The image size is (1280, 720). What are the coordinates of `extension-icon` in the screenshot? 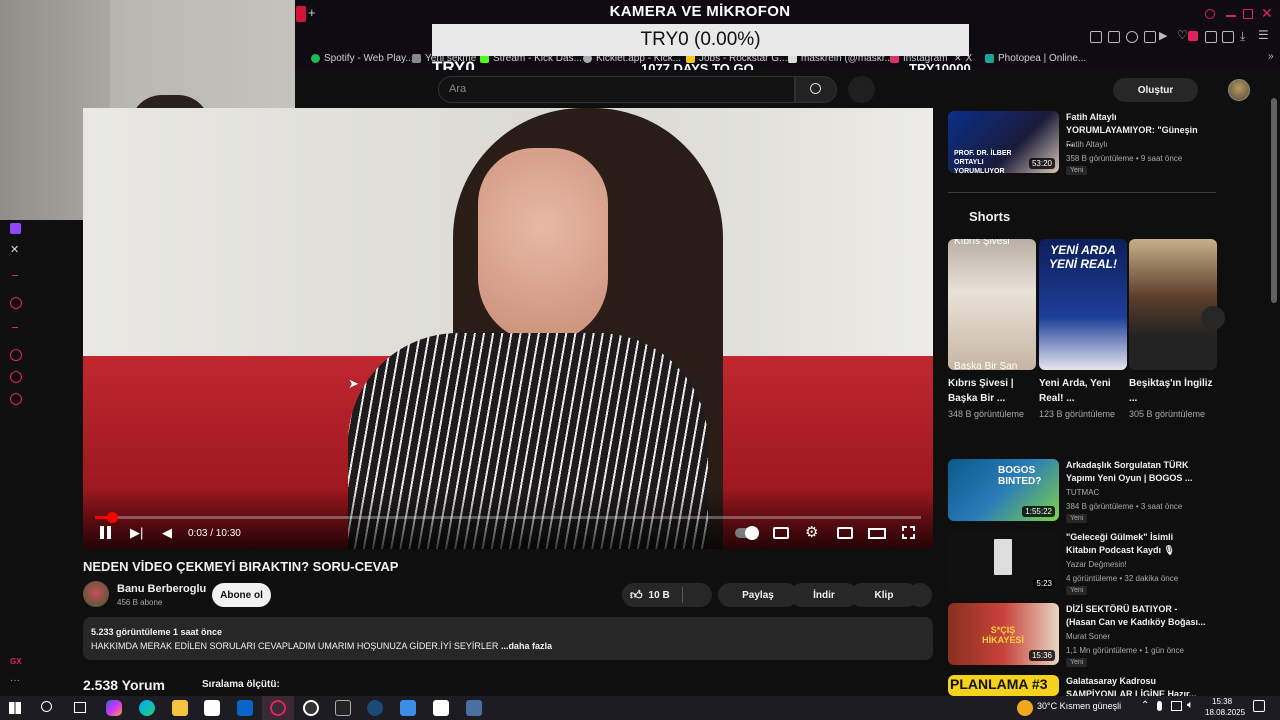 It's located at (1096, 37).